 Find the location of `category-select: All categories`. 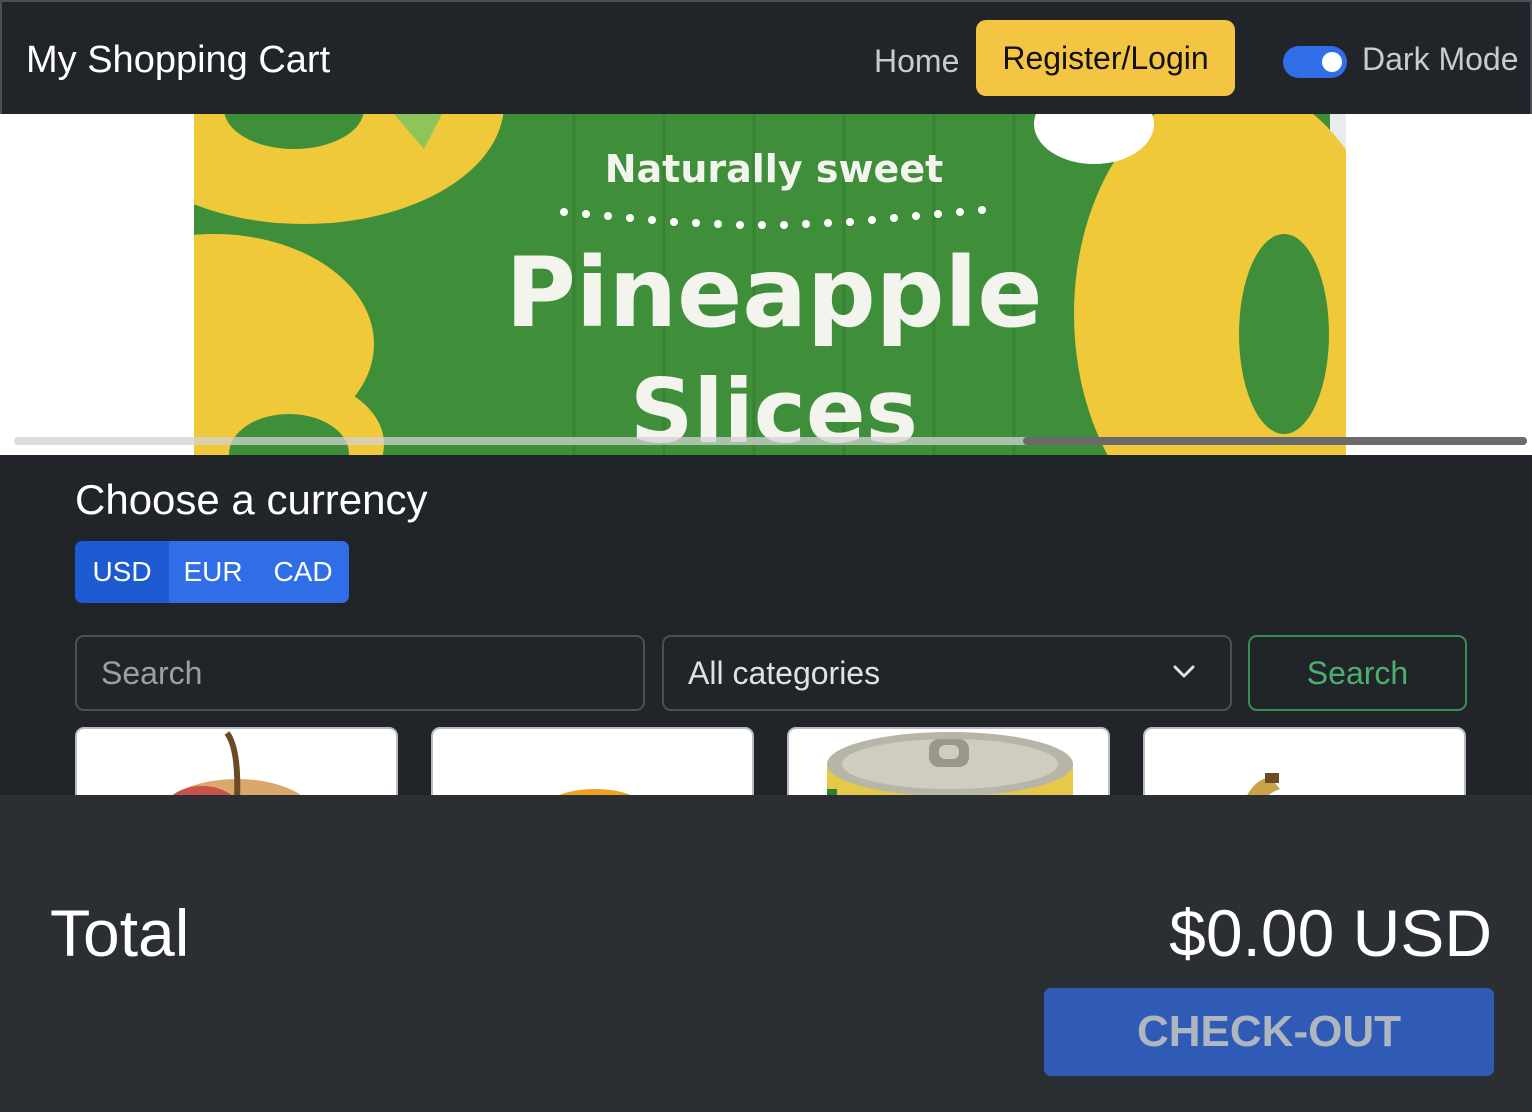

category-select: All categories is located at coordinates (947, 673).